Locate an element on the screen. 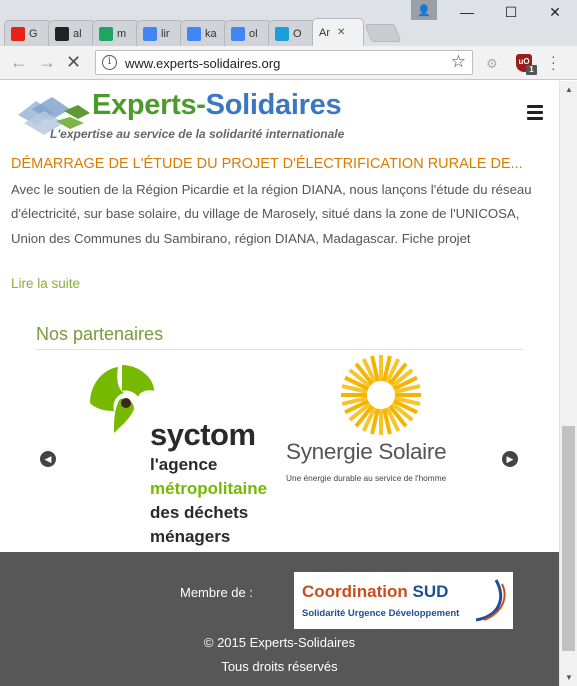 The width and height of the screenshot is (577, 686). hamburger-menu-icon is located at coordinates (535, 114).